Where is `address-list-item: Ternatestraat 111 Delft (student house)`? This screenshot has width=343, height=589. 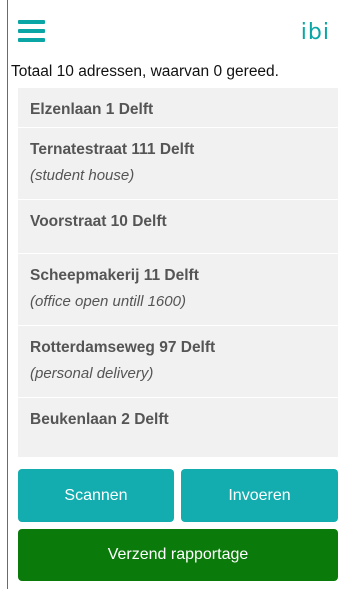 address-list-item: Ternatestraat 111 Delft (student house) is located at coordinates (178, 164).